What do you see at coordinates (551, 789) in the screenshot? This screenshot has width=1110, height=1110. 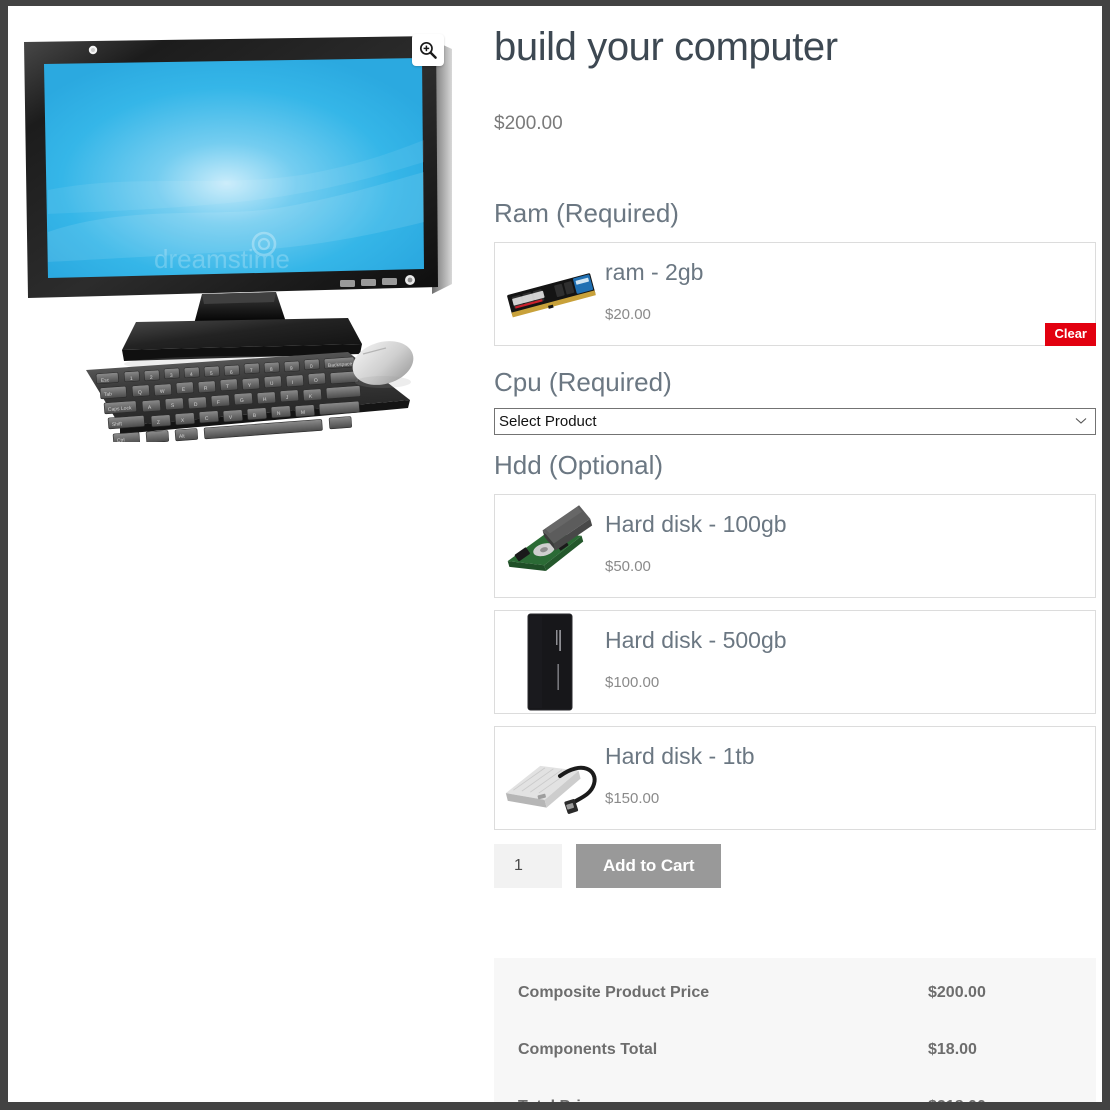 I see `hdd-1tb-image` at bounding box center [551, 789].